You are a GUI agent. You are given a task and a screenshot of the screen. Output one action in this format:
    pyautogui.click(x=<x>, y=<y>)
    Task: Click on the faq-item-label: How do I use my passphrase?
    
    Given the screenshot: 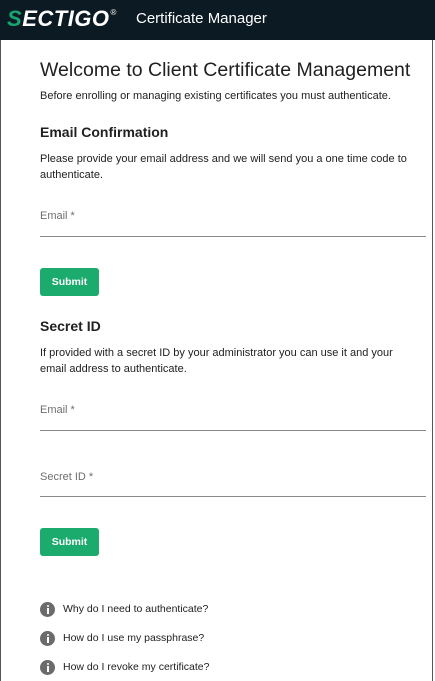 What is the action you would take?
    pyautogui.click(x=133, y=638)
    